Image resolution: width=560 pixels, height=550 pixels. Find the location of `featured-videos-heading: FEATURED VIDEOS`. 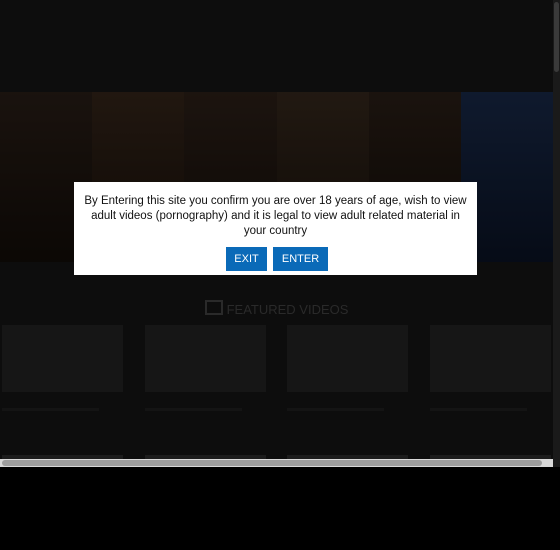

featured-videos-heading: FEATURED VIDEOS is located at coordinates (276, 308).